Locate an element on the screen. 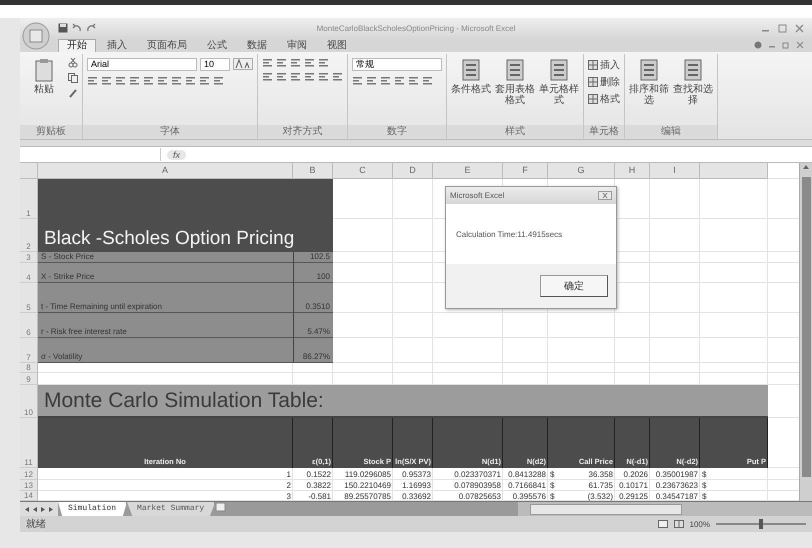  restore-icon is located at coordinates (786, 45).